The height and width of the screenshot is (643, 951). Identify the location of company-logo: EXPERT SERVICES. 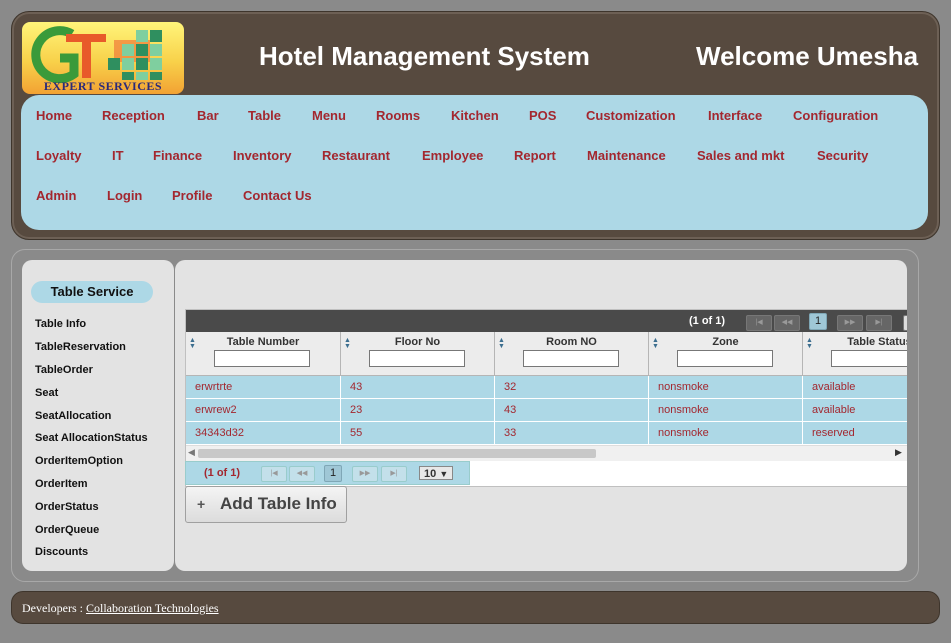
(103, 58).